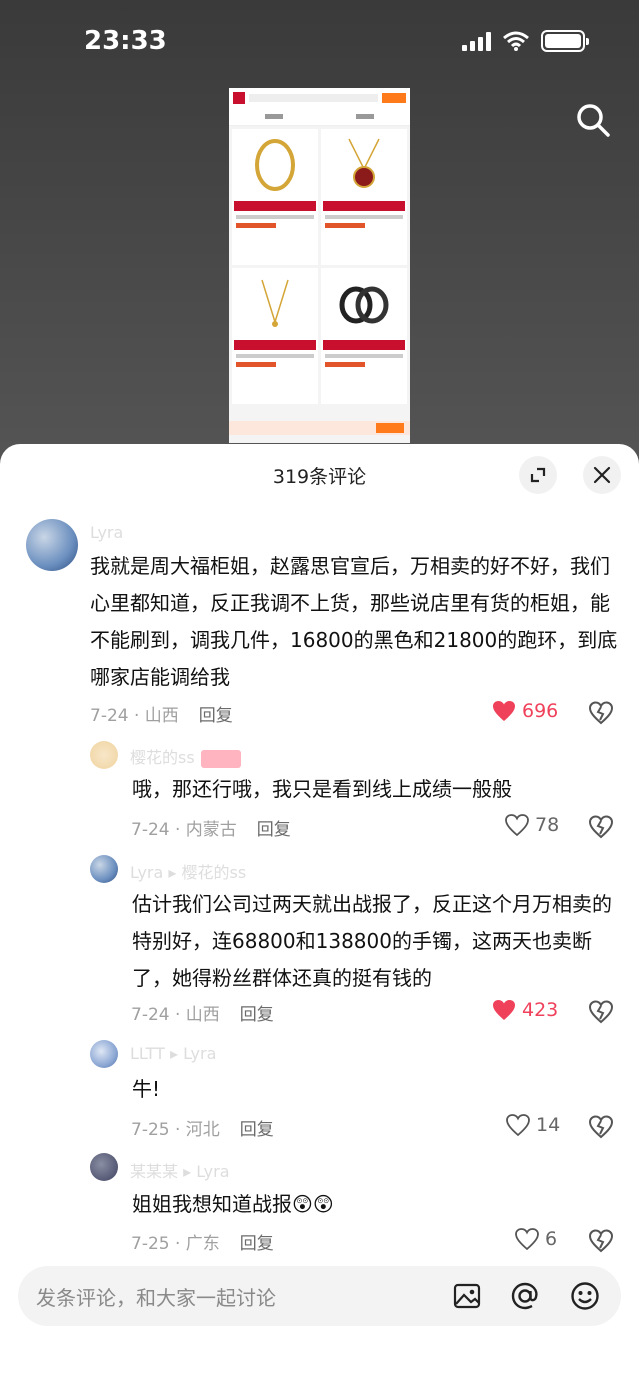  Describe the element at coordinates (156, 1298) in the screenshot. I see `comment-input-placeholder: 发条评论，和大家一起讨论` at that location.